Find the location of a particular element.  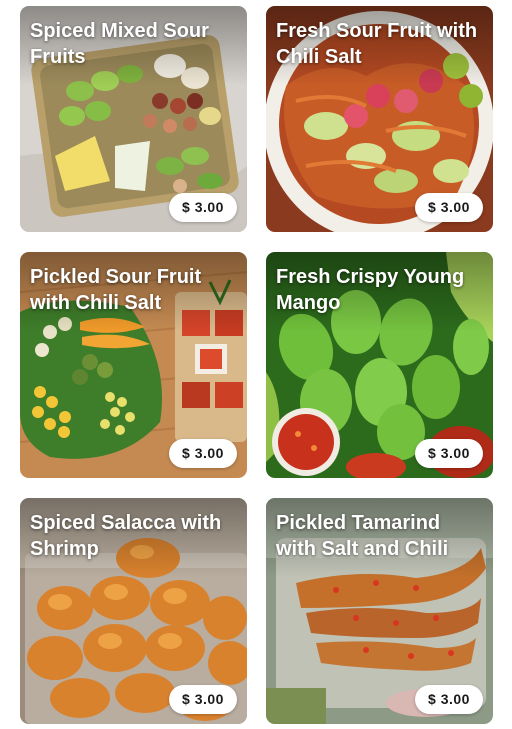

item-title: Fresh Crispy Young Mango is located at coordinates (370, 290).